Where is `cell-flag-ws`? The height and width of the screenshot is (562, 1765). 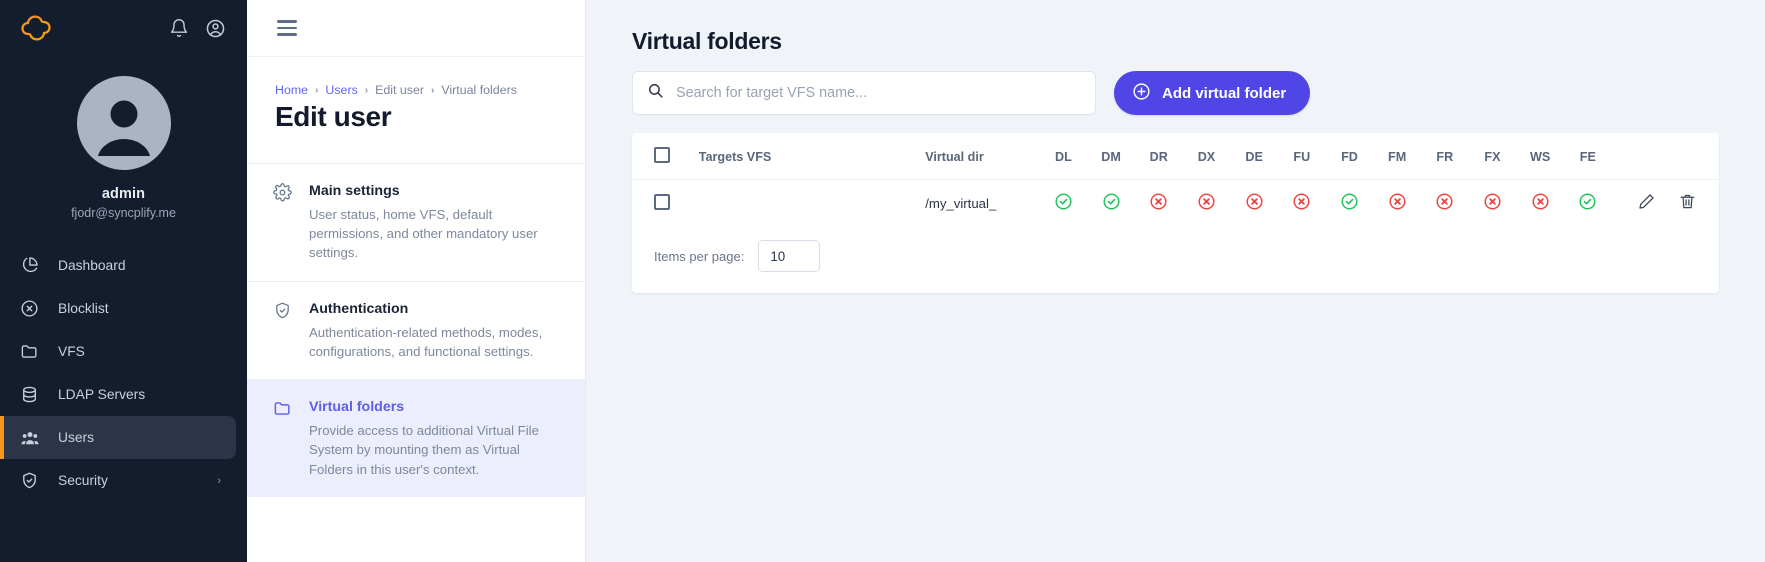
cell-flag-ws is located at coordinates (1540, 202).